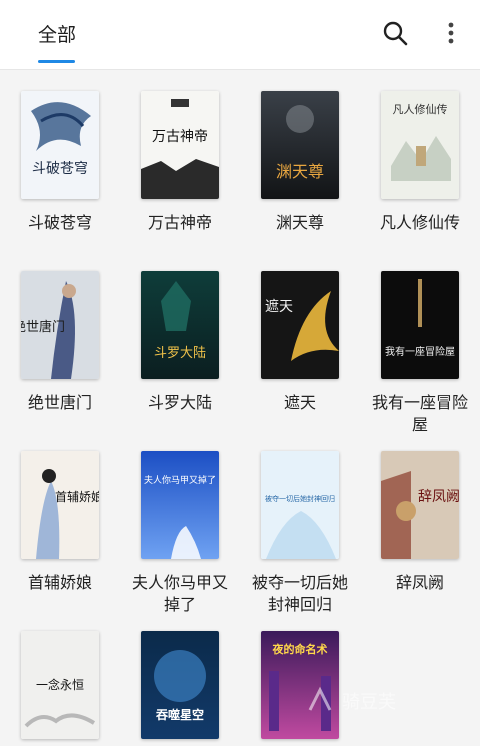 This screenshot has height=746, width=480. I want to click on cover-title: 夫人你马甲又掉了, so click(180, 480).